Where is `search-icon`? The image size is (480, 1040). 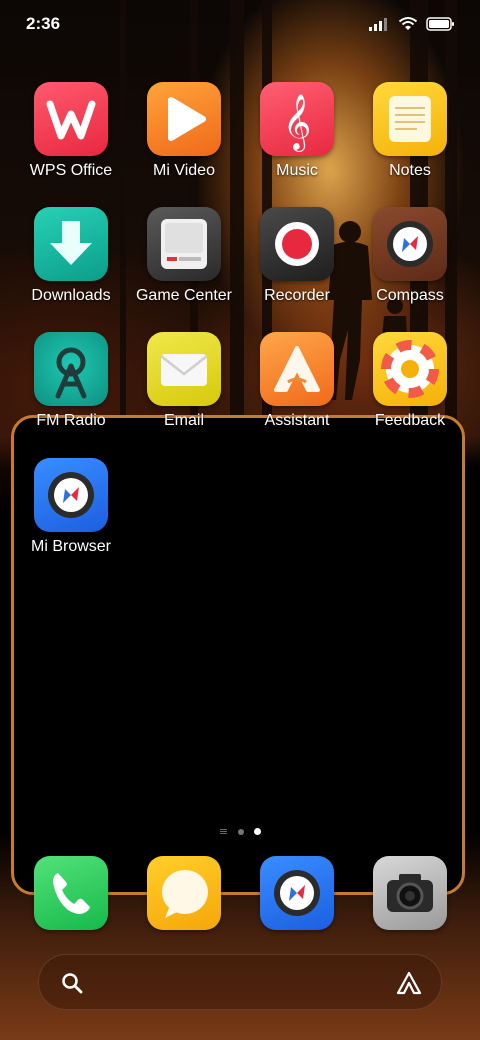
search-icon is located at coordinates (72, 983).